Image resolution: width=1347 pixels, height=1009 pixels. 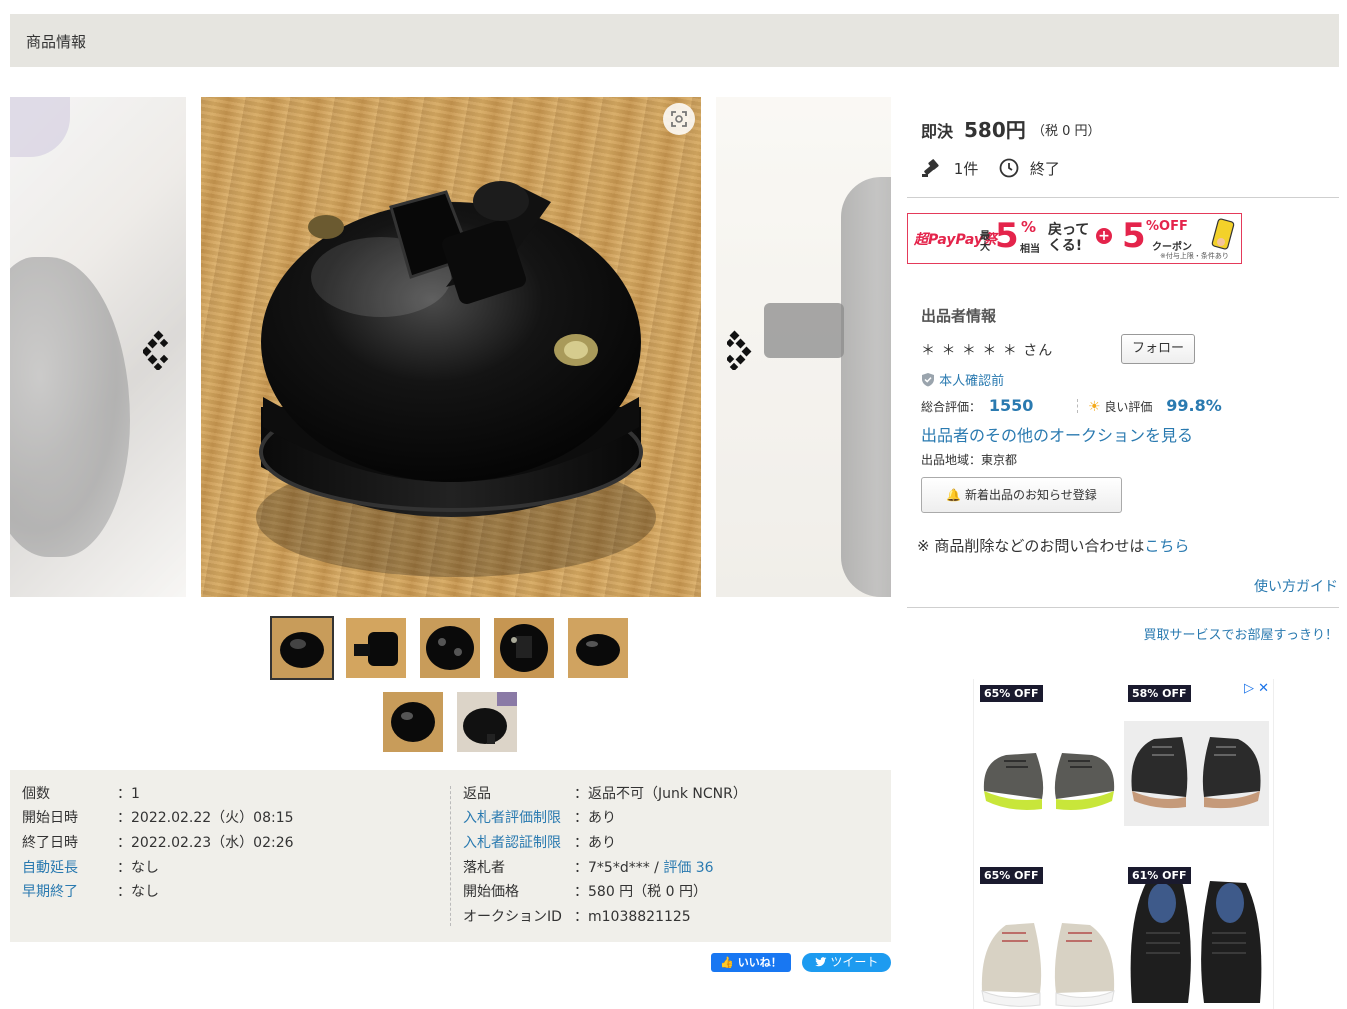 I want to click on promo-off: %OFF, so click(x=1167, y=226).